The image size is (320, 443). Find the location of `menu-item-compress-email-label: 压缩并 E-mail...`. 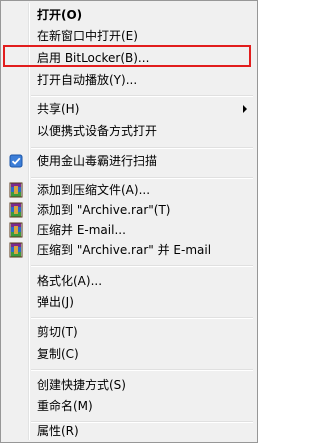

menu-item-compress-email-label: 压缩并 E-mail... is located at coordinates (81, 230).